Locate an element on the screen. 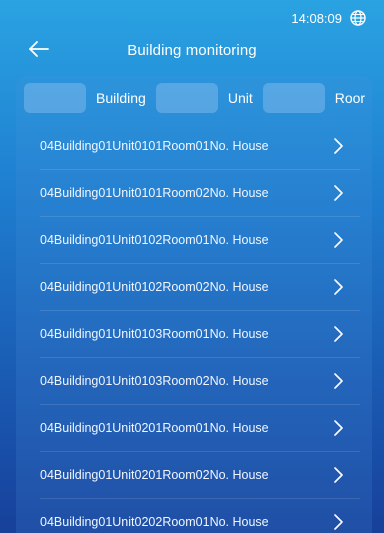 This screenshot has width=384, height=533. room-select is located at coordinates (293, 98).